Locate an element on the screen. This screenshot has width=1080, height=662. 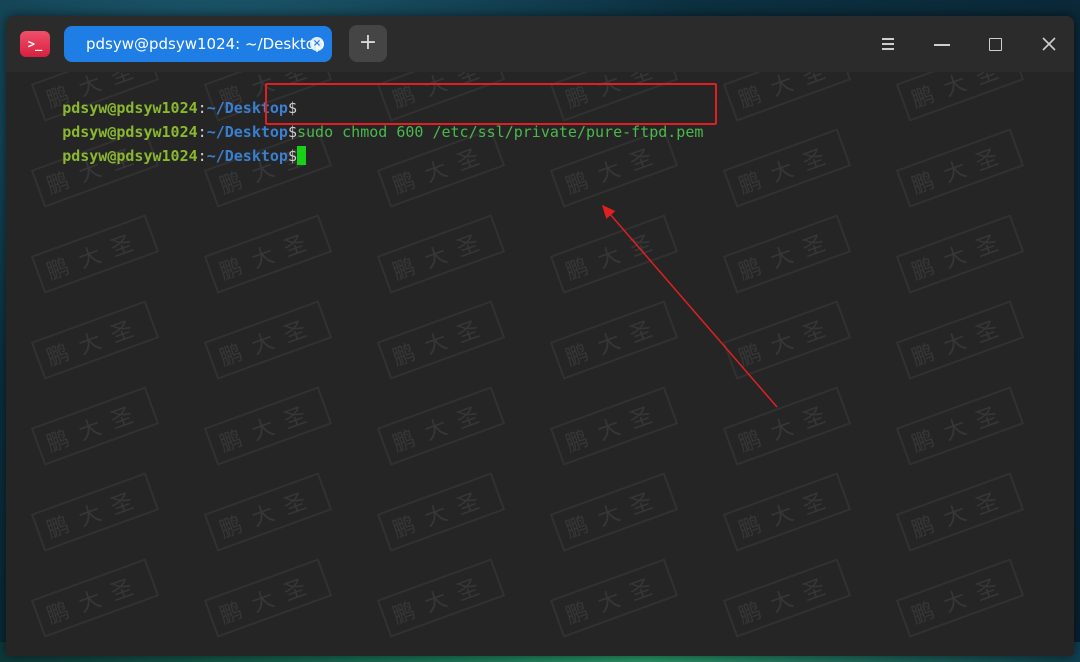
maximize-icon is located at coordinates (995, 44).